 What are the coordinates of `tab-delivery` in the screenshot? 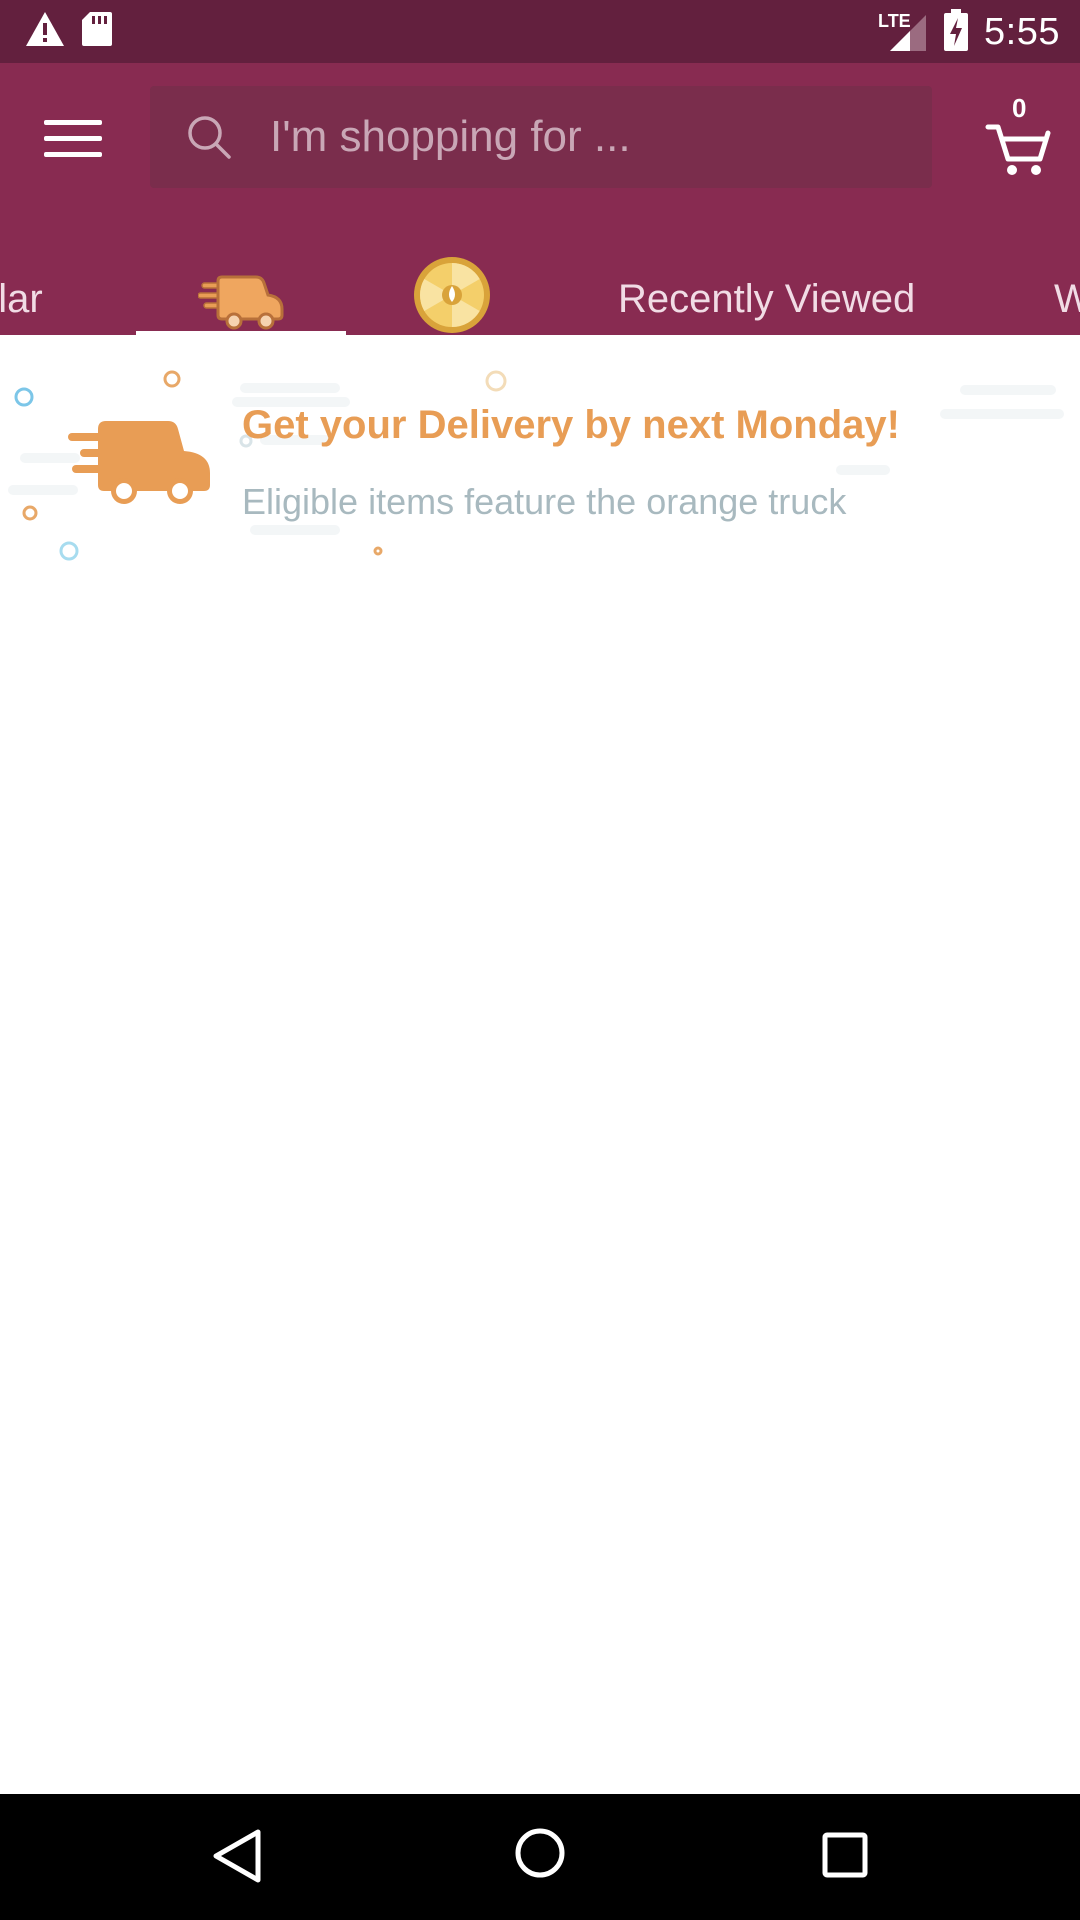 It's located at (241, 300).